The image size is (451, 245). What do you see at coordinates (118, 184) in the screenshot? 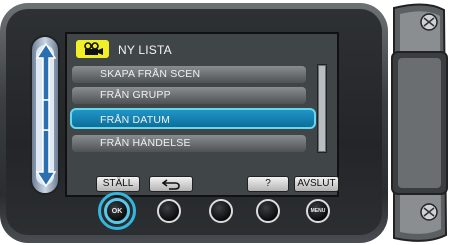
I see `stall-button: STÄLL` at bounding box center [118, 184].